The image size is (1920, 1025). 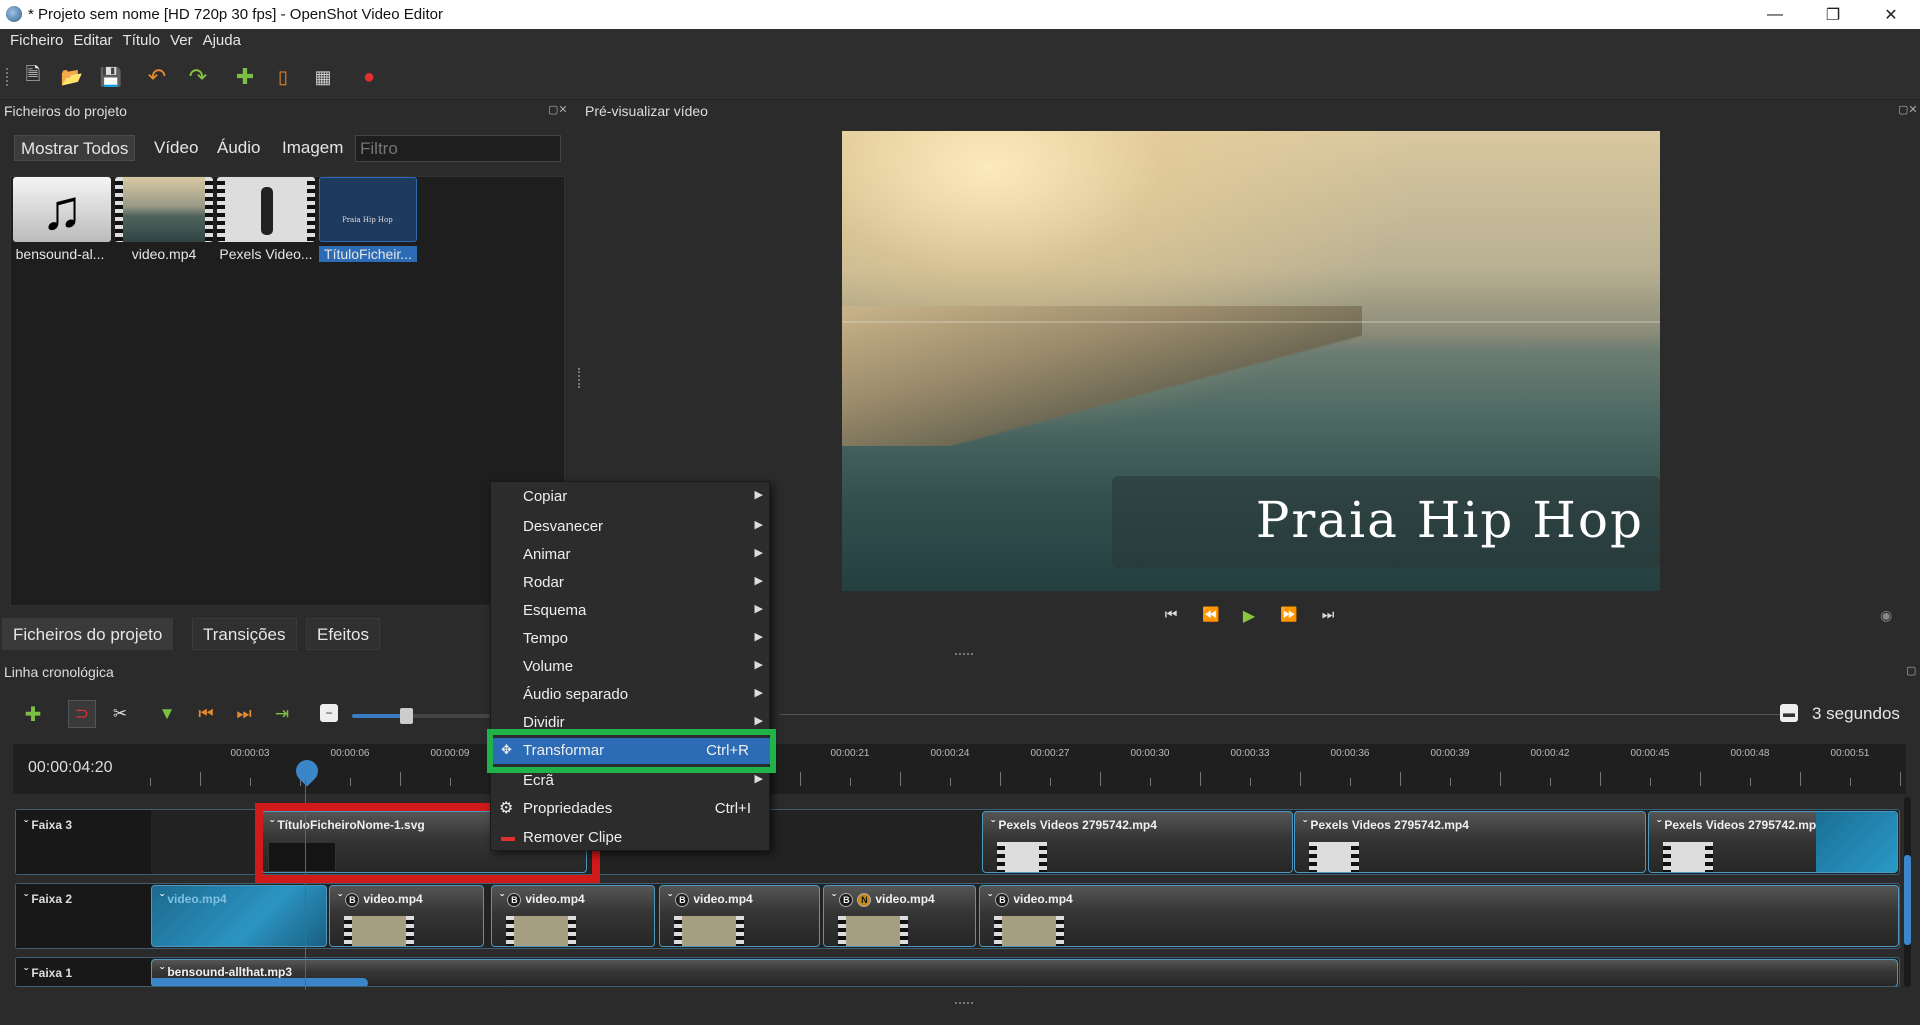 What do you see at coordinates (1907, 900) in the screenshot?
I see `timeline-scrollbar-thumb` at bounding box center [1907, 900].